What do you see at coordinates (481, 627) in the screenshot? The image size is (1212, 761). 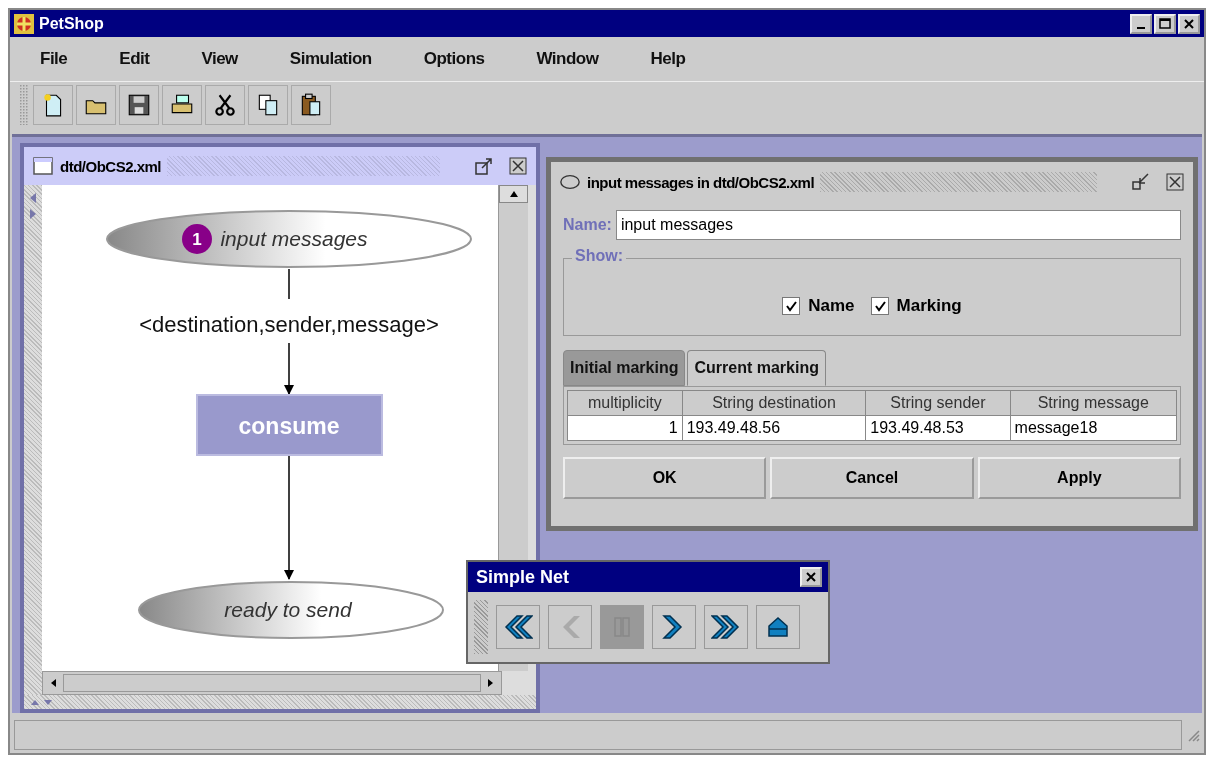 I see `palette-grip` at bounding box center [481, 627].